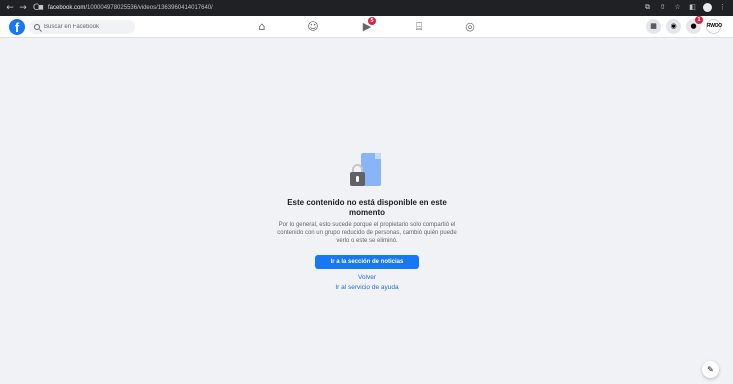 The width and height of the screenshot is (733, 384). I want to click on back-link: Volver, so click(367, 278).